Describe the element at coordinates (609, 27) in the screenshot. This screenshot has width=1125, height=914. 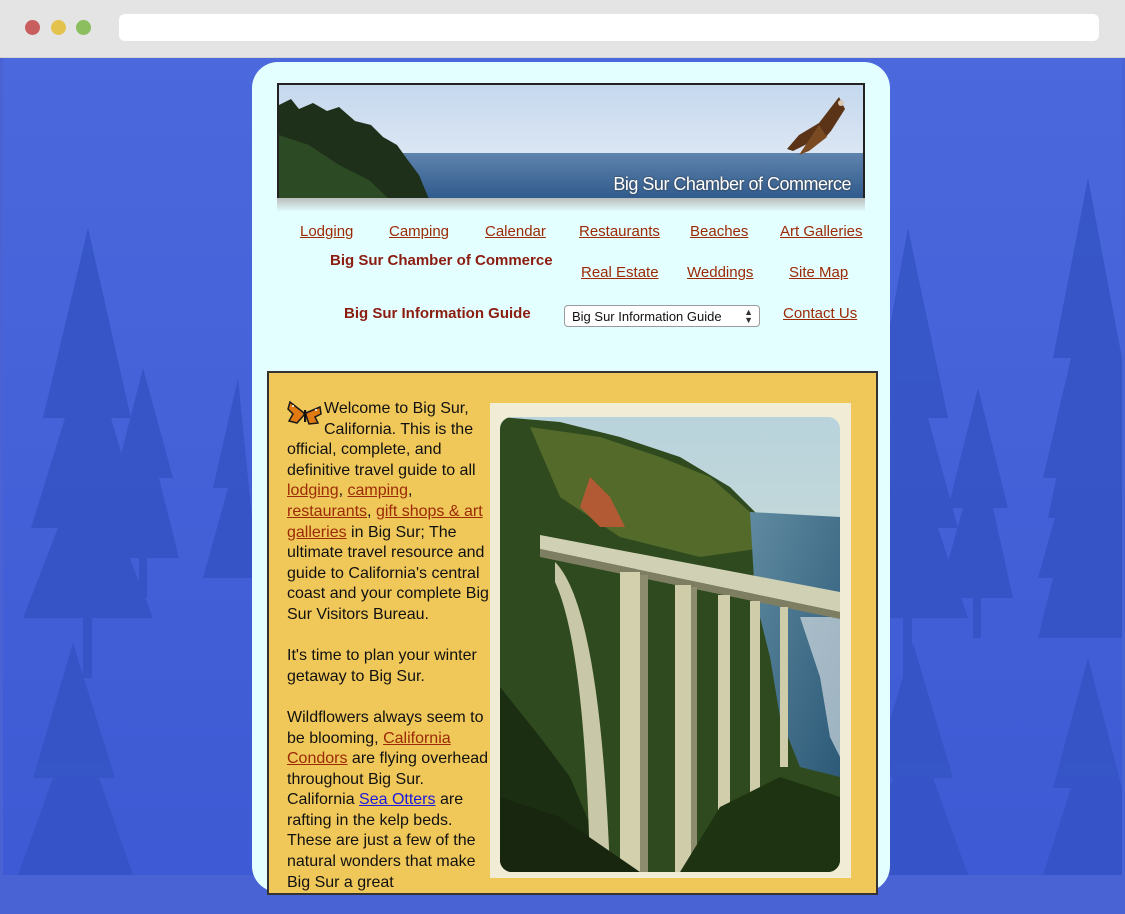
I see `address-bar` at that location.